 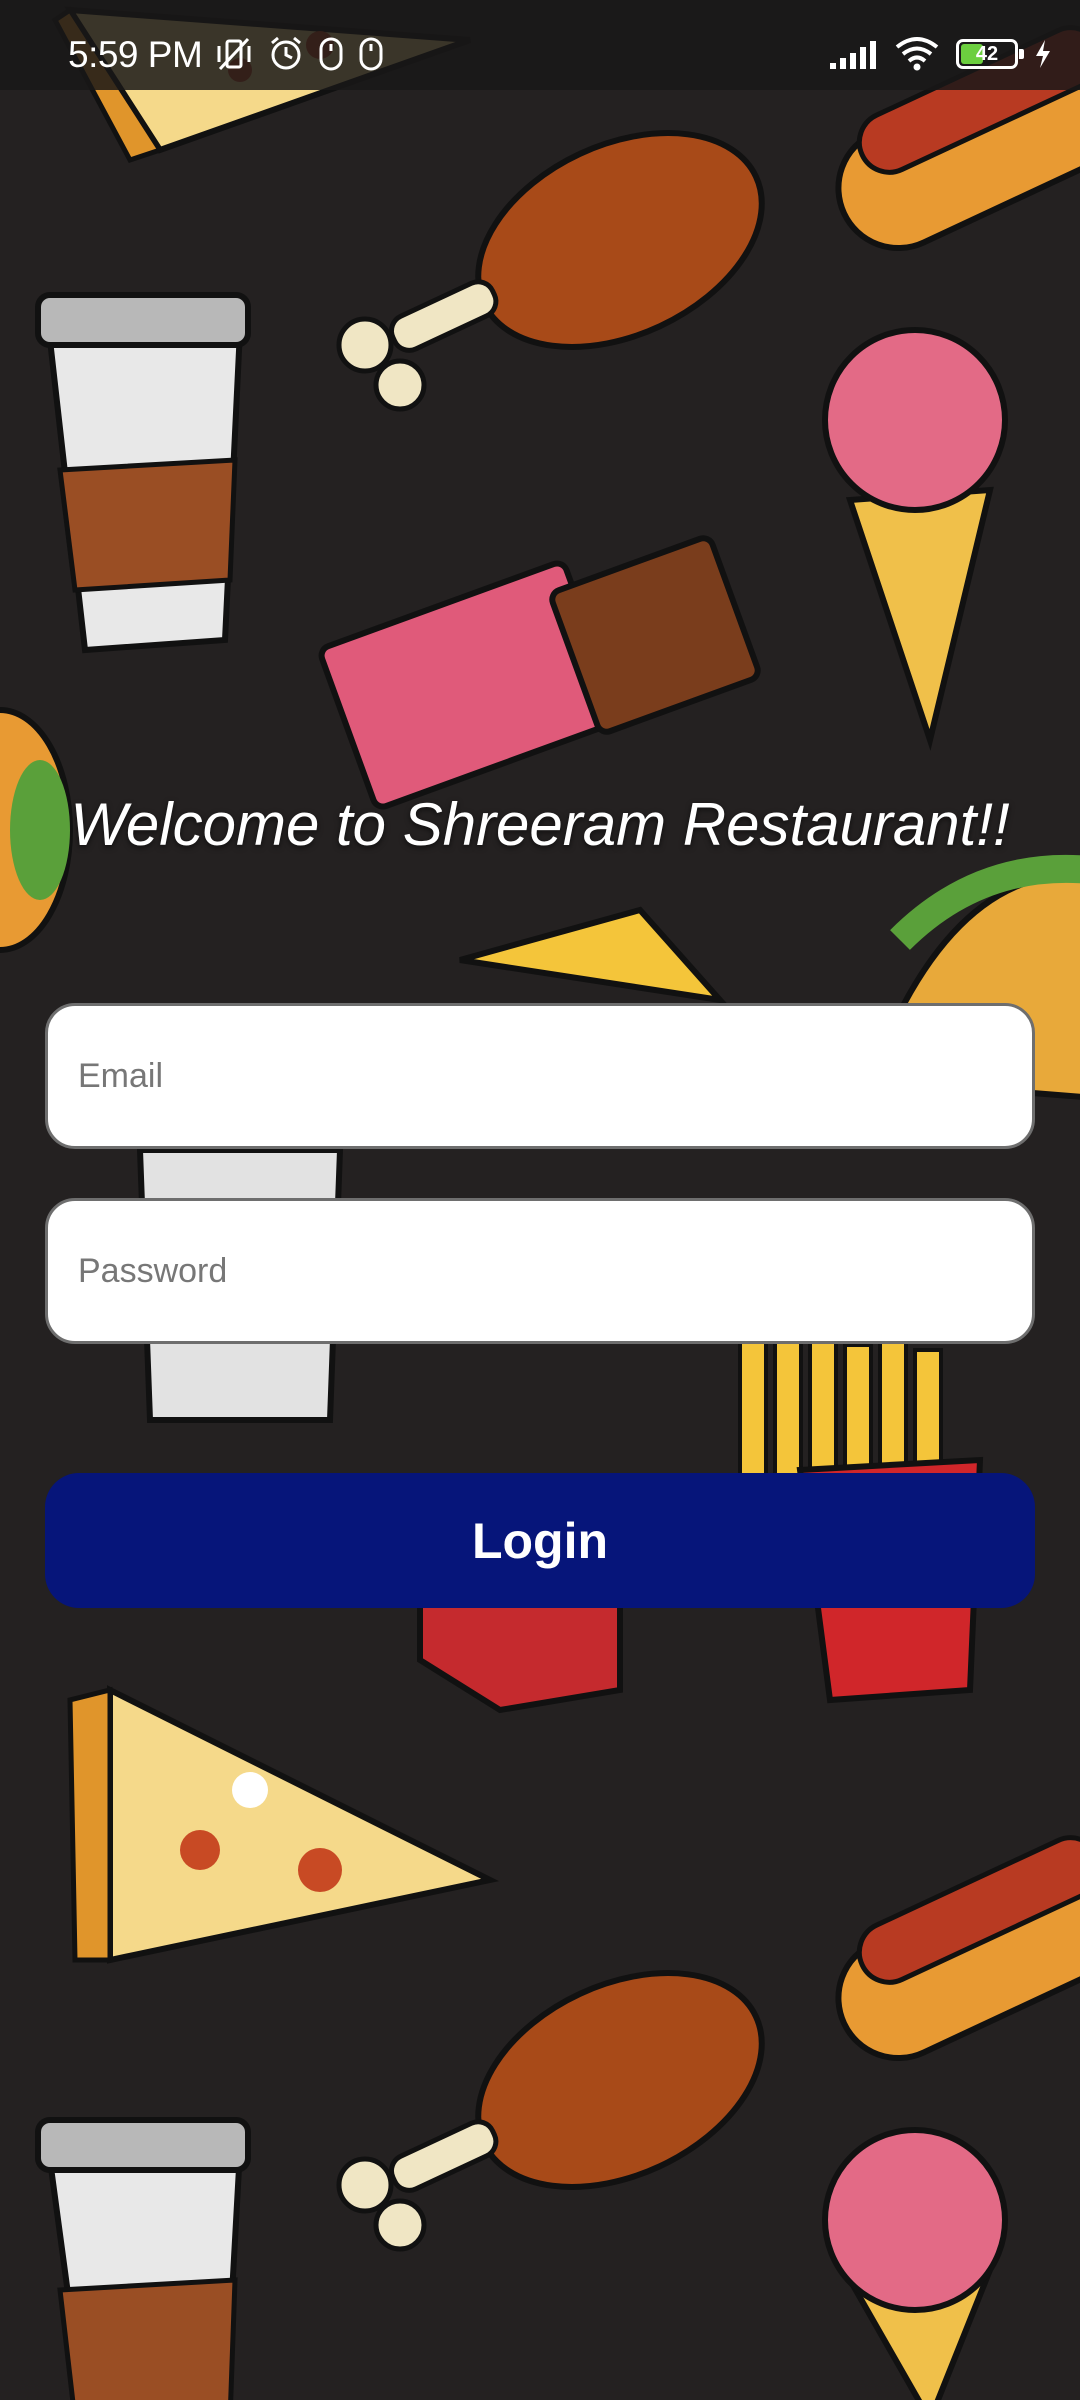 I want to click on battery-icon: 42, so click(x=990, y=54).